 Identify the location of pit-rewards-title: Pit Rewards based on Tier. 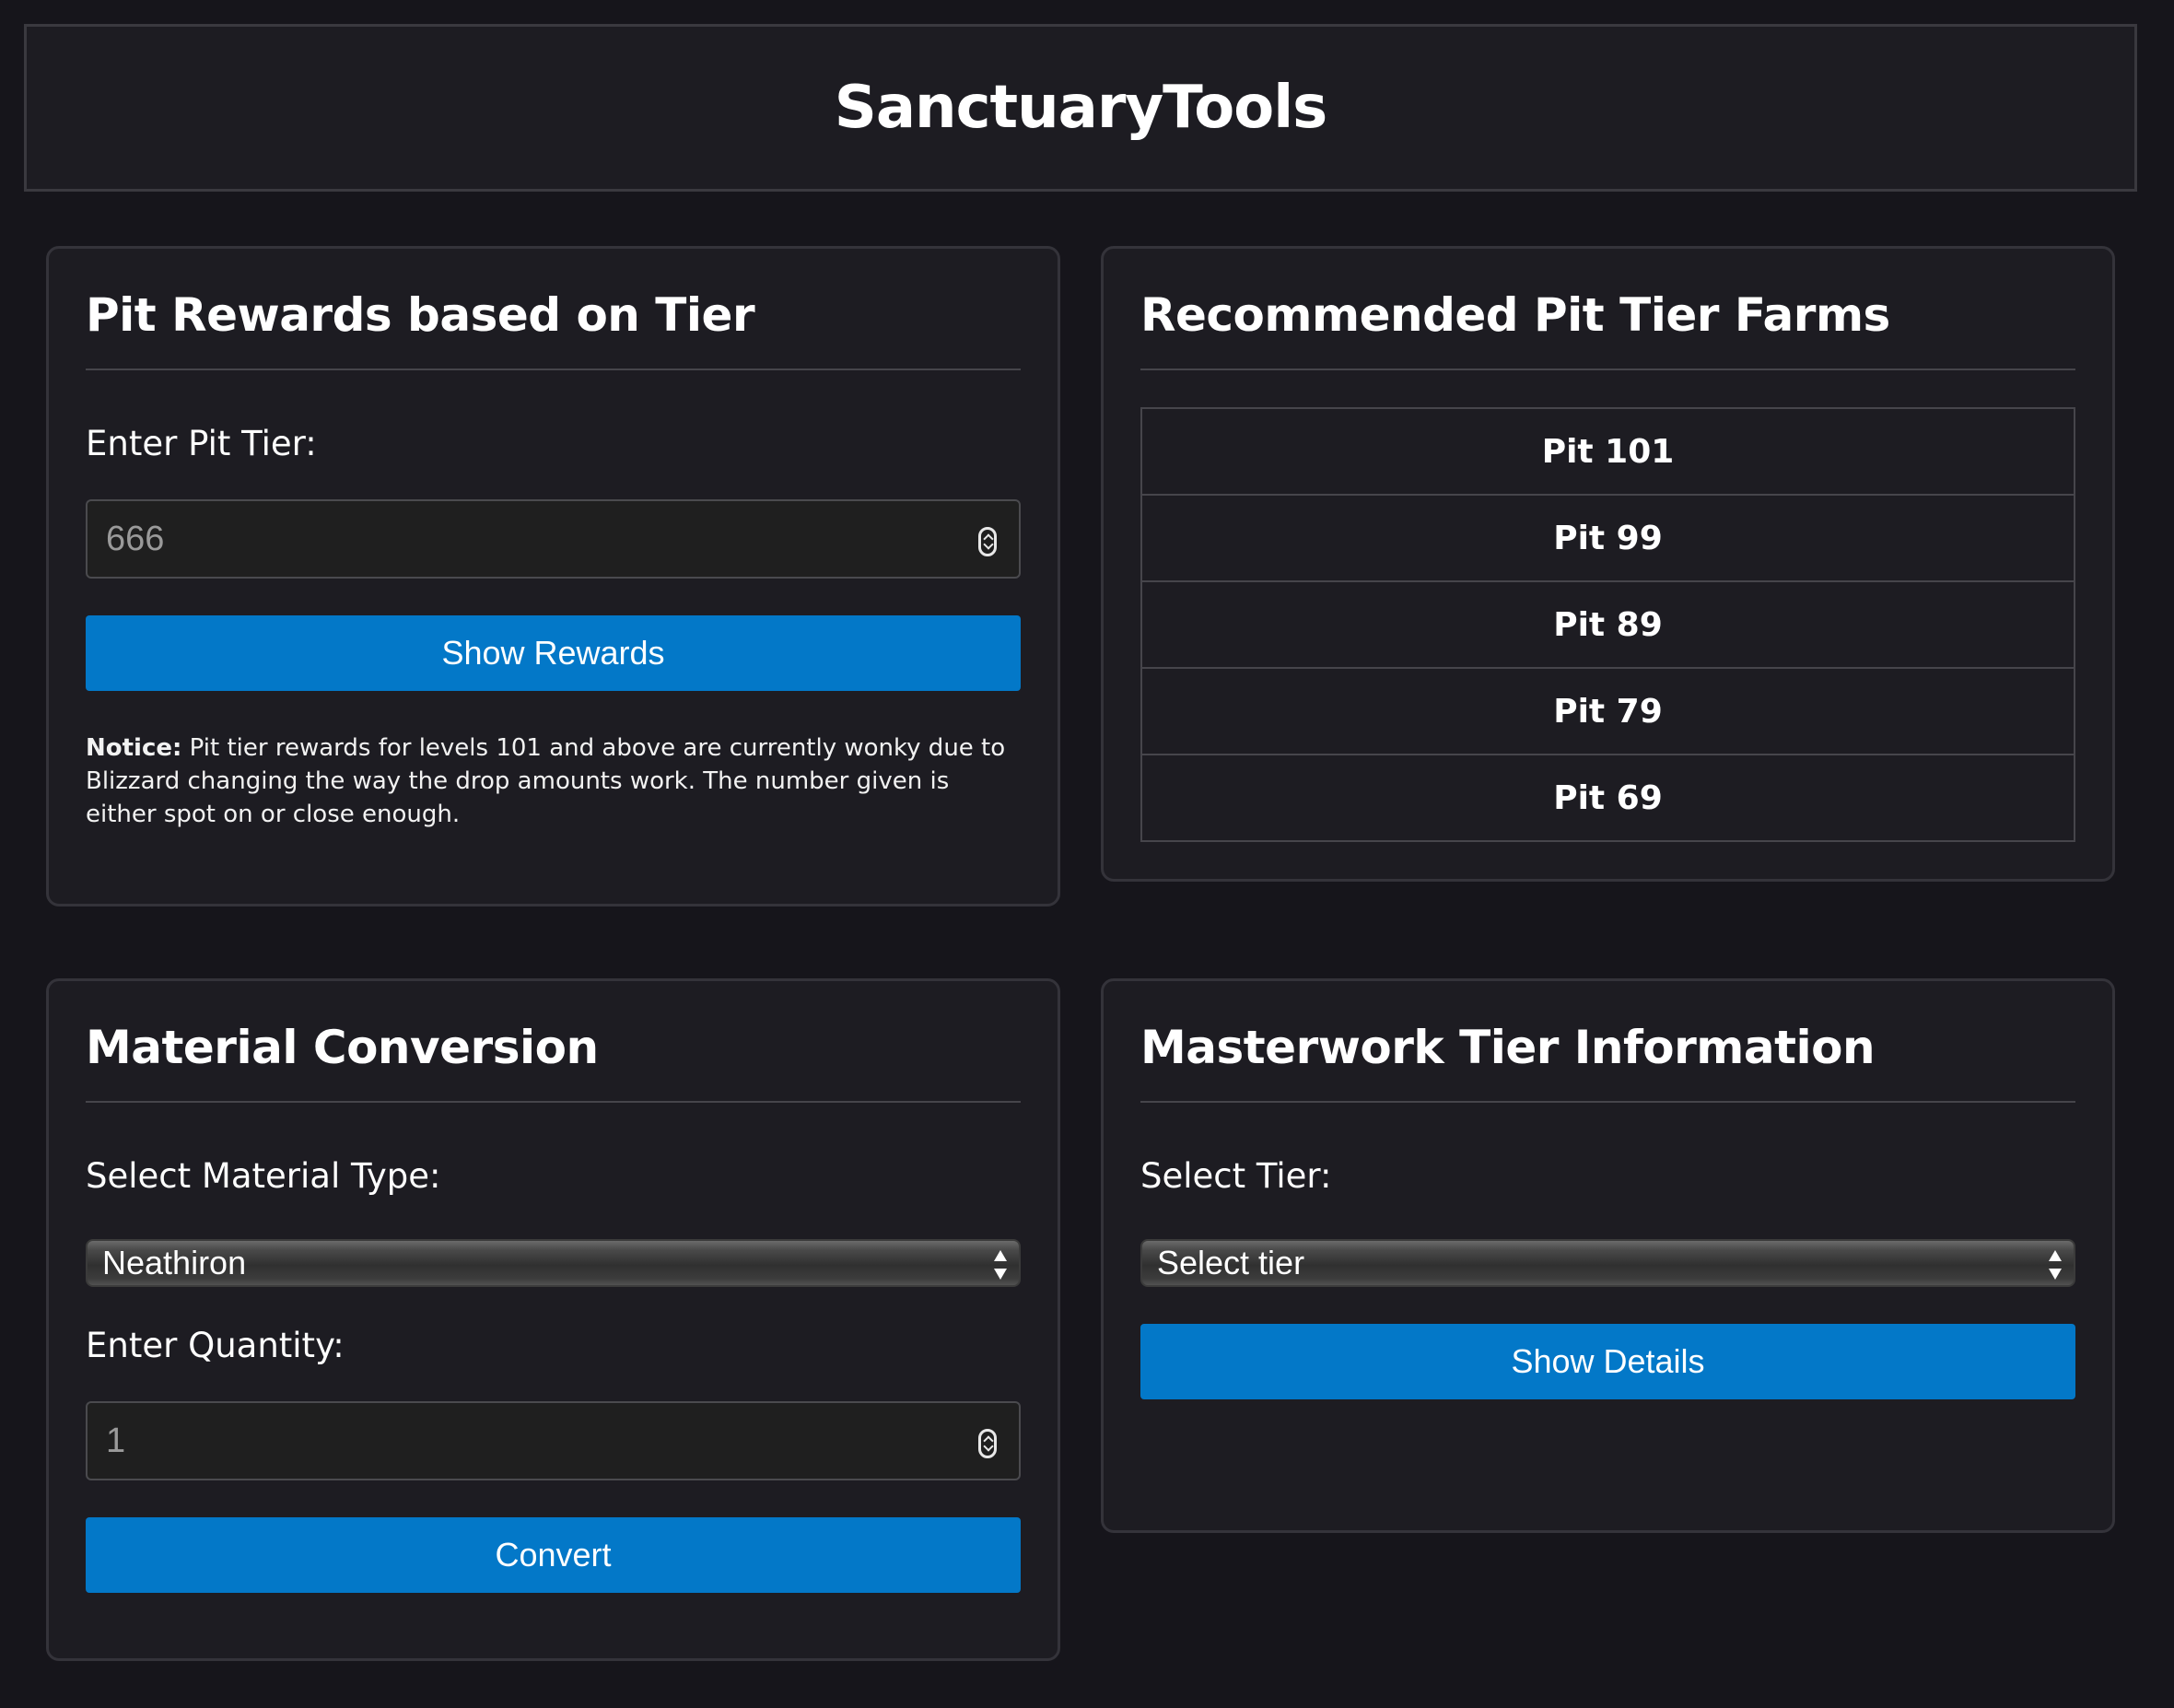
(553, 309).